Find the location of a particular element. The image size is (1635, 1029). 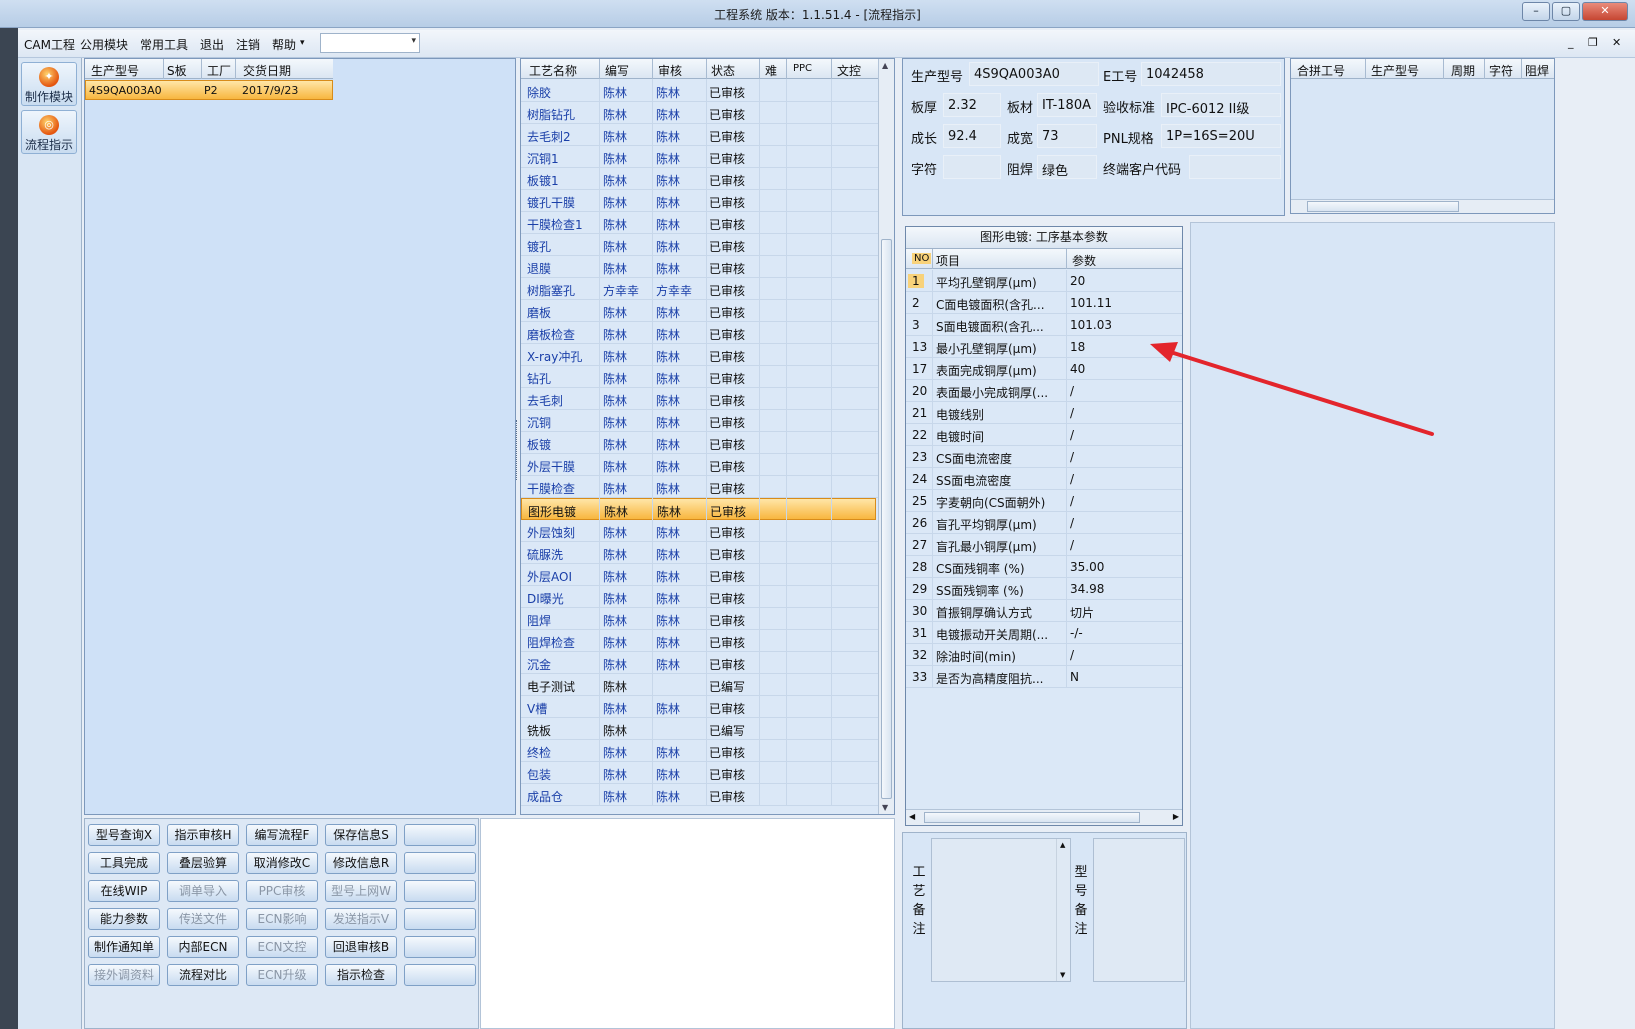

menu-tools: 常用工具 is located at coordinates (164, 44).